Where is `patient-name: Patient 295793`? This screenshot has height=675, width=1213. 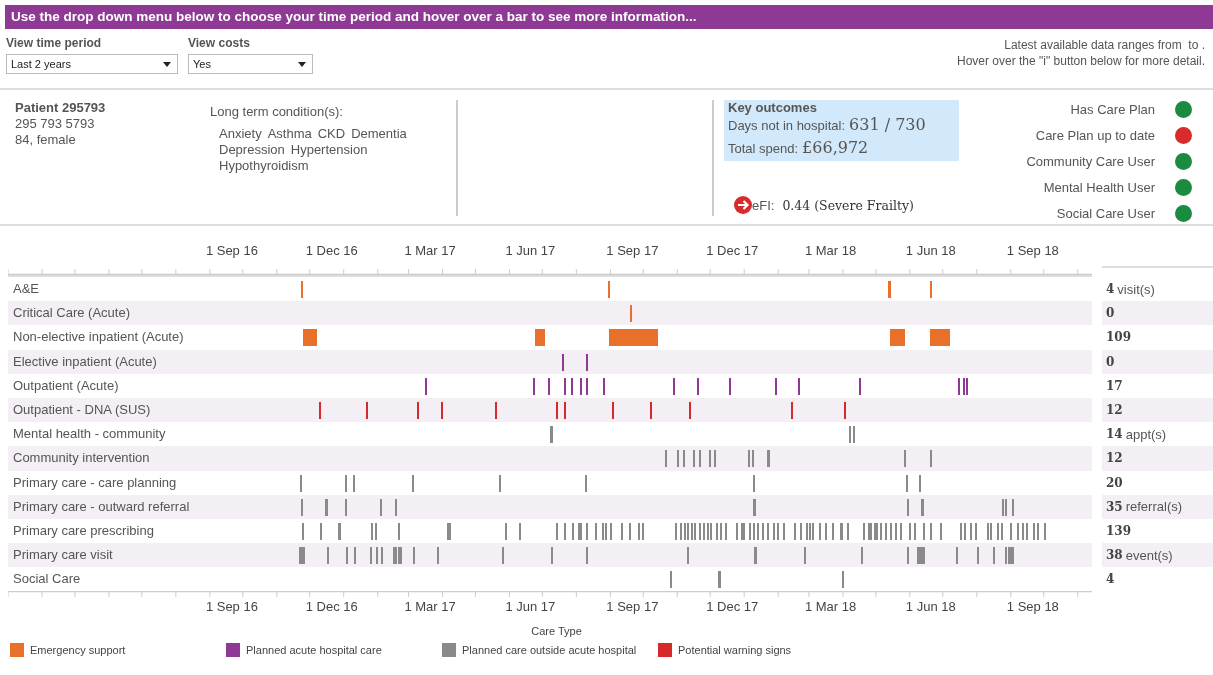 patient-name: Patient 295793 is located at coordinates (61, 108).